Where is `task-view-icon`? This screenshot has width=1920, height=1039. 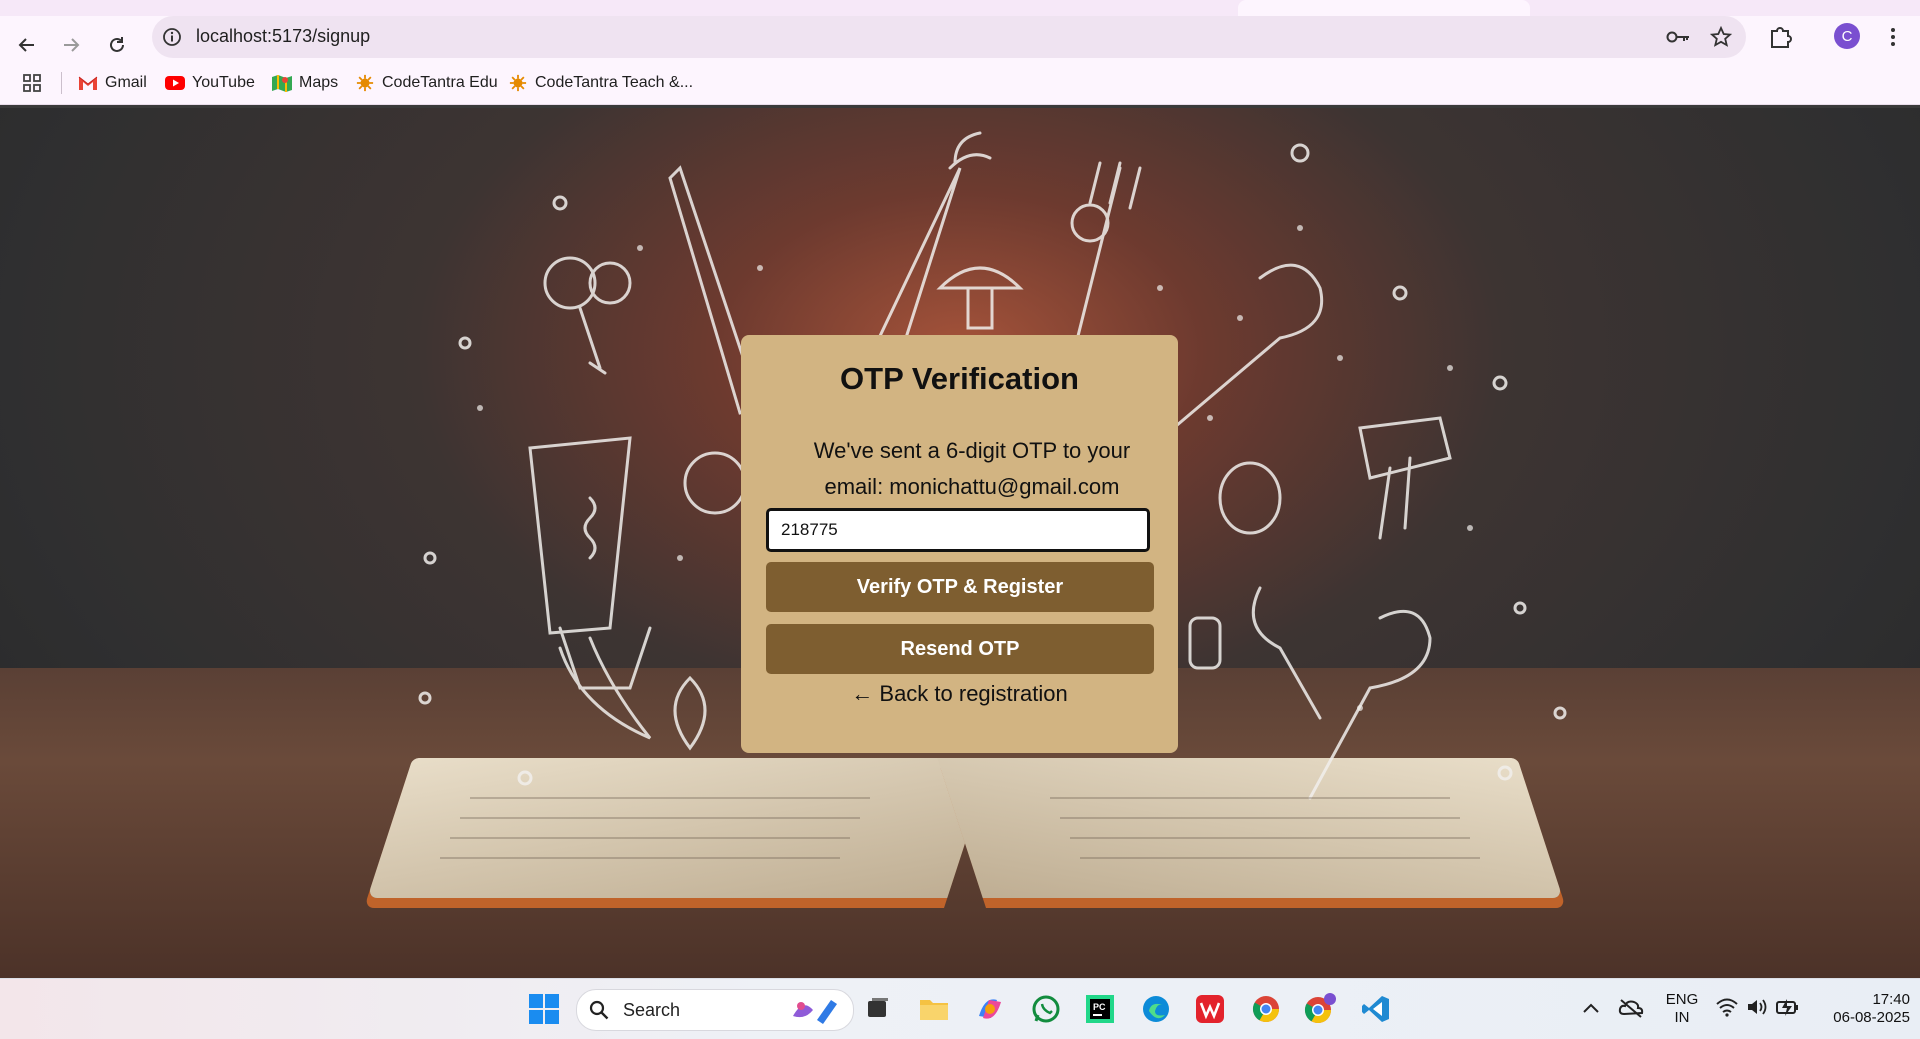 task-view-icon is located at coordinates (878, 1007).